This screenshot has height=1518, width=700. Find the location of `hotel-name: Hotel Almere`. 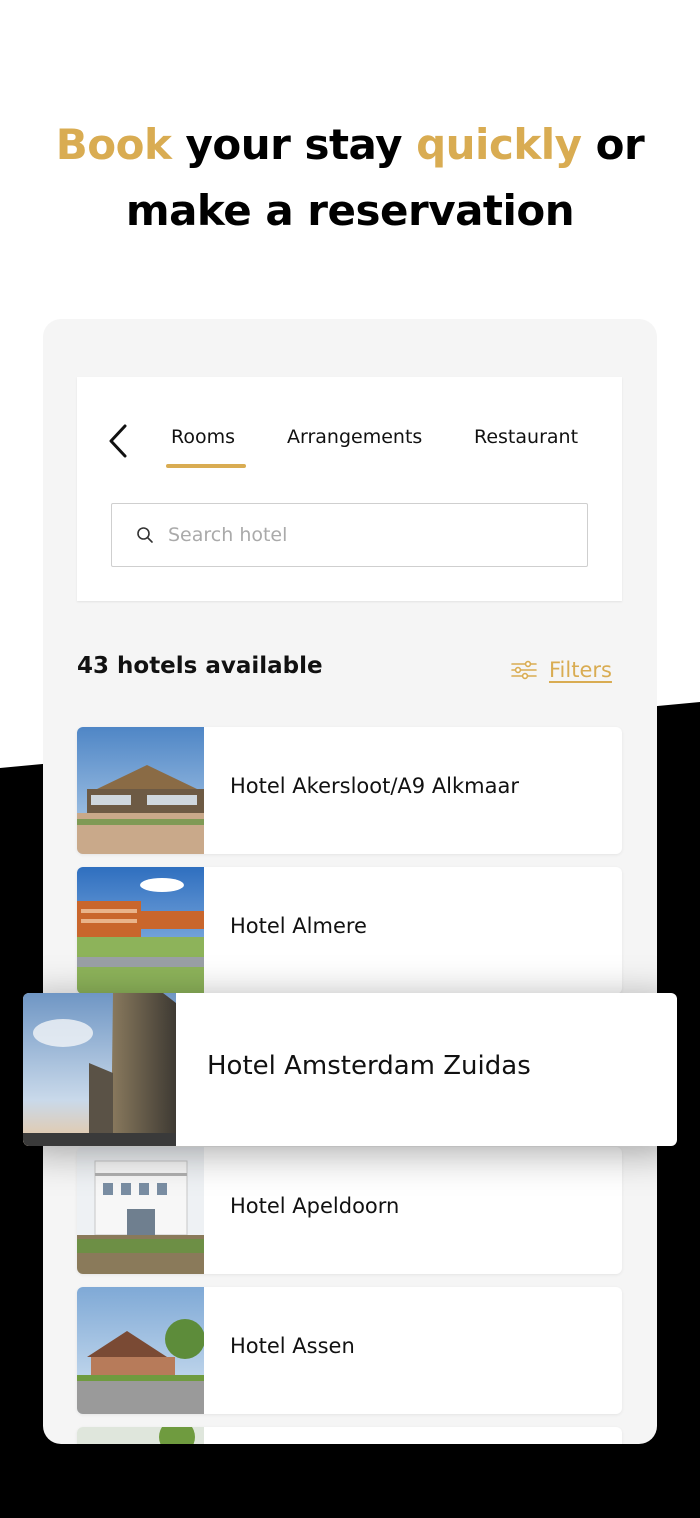

hotel-name: Hotel Almere is located at coordinates (298, 926).